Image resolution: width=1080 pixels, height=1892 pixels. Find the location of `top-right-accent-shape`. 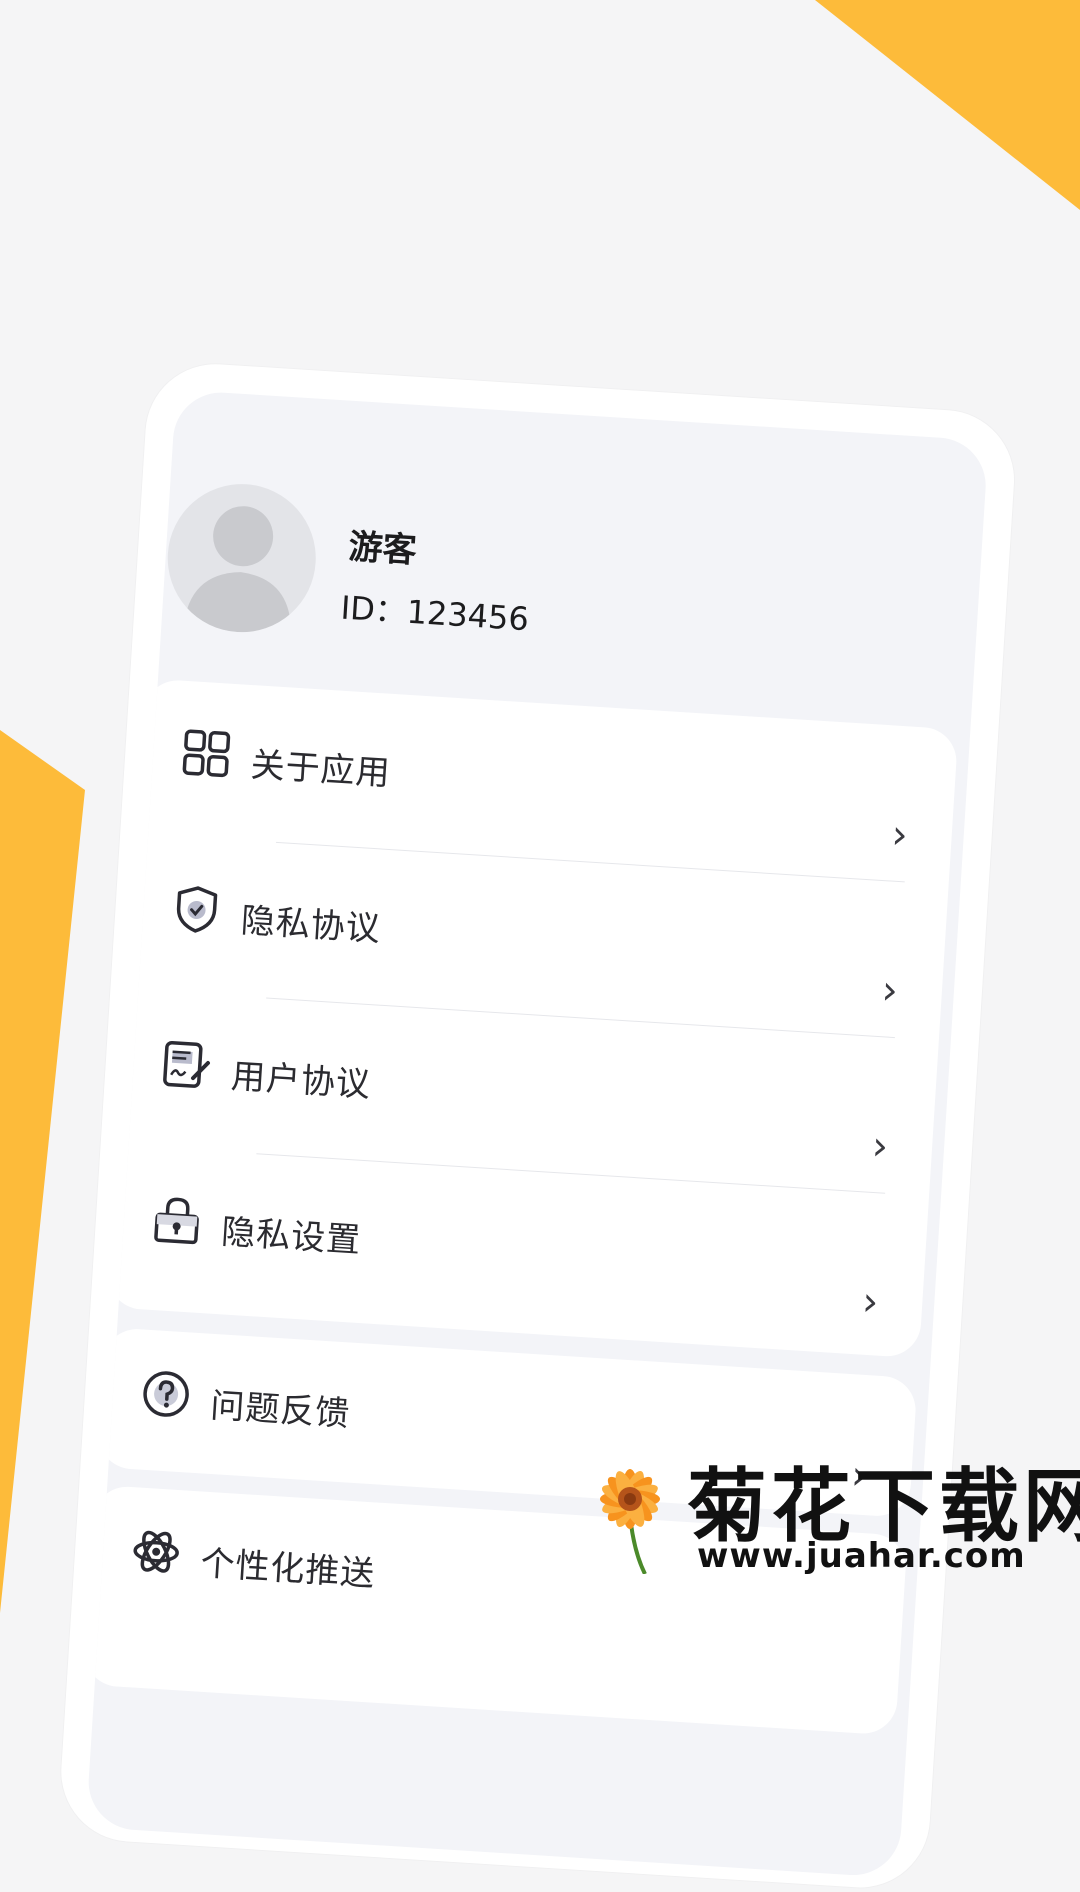

top-right-accent-shape is located at coordinates (947, 105).